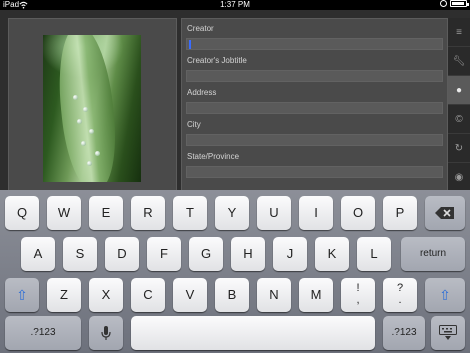  What do you see at coordinates (80, 254) in the screenshot?
I see `key-s: S` at bounding box center [80, 254].